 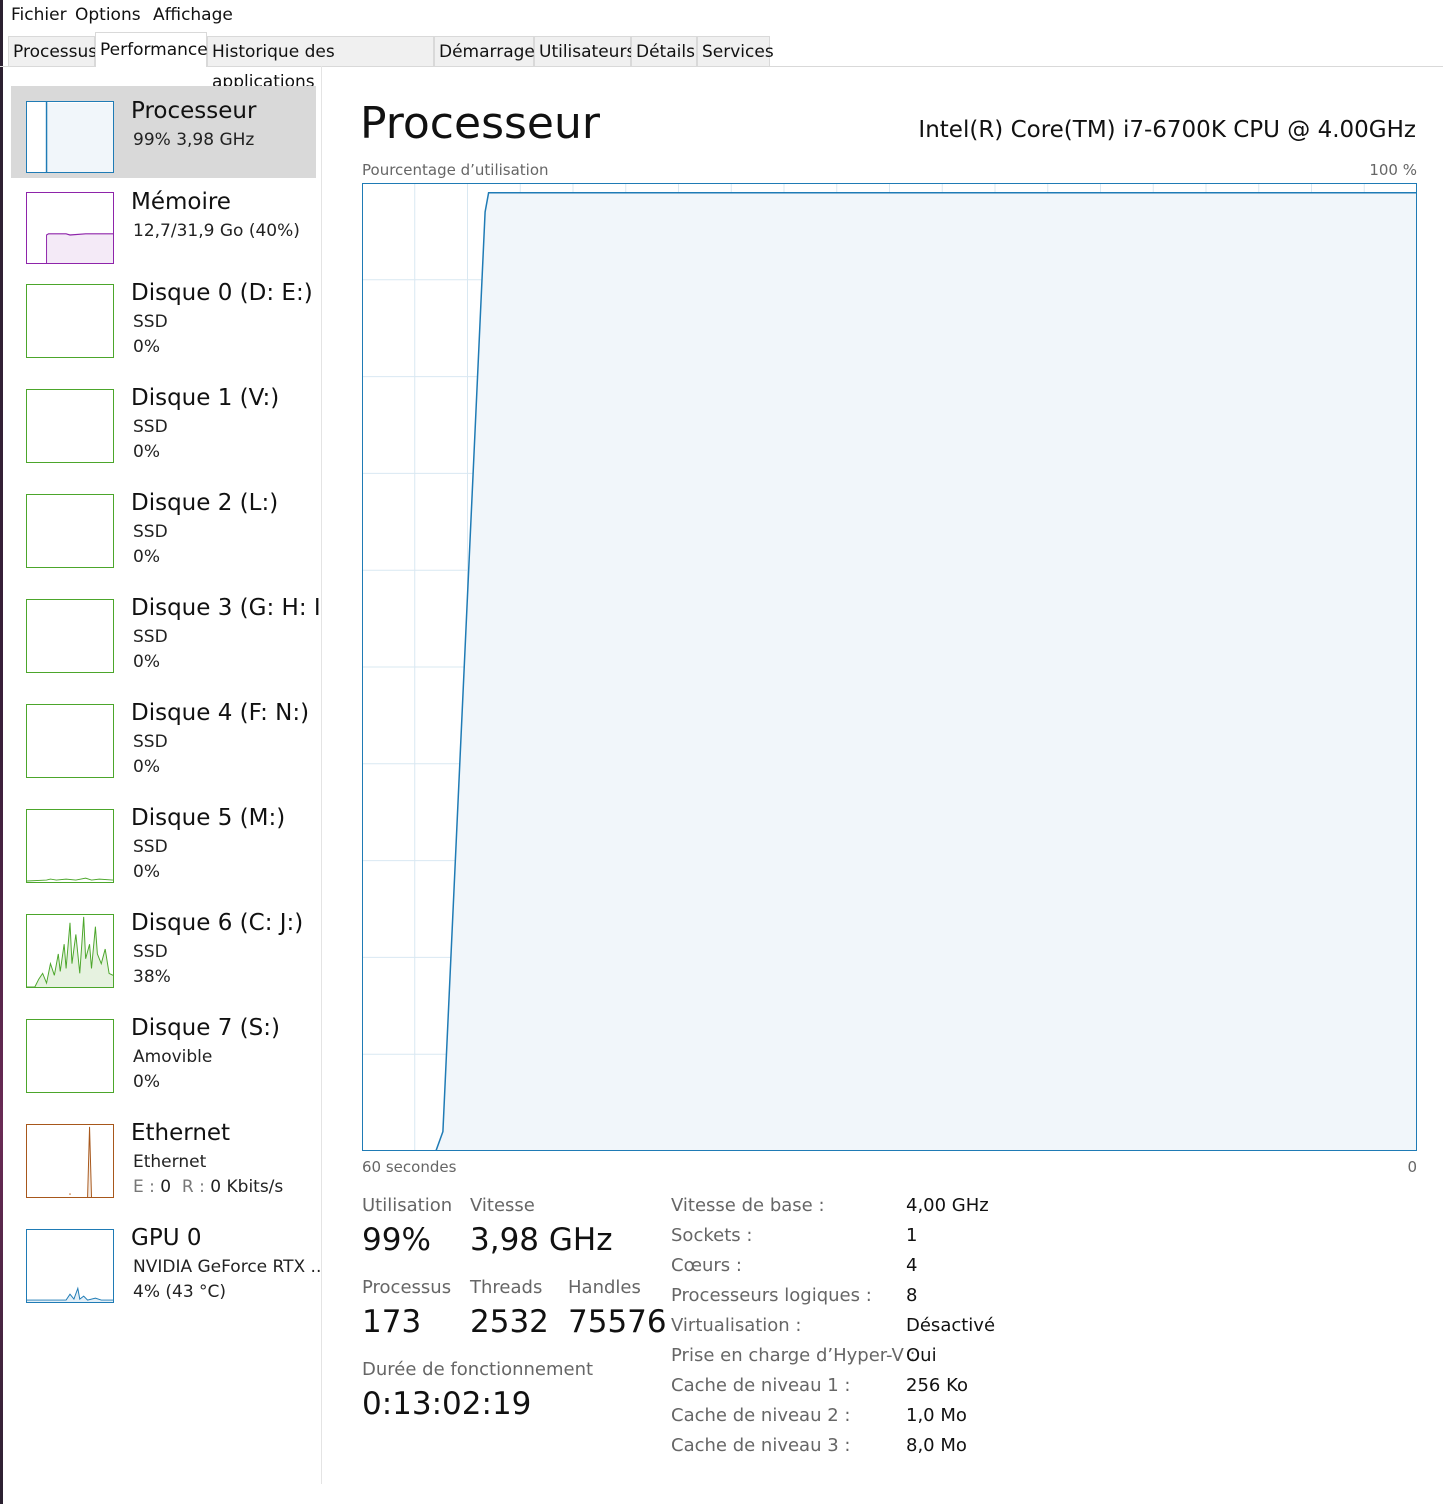 I want to click on menu-fichier: Fichier, so click(x=39, y=15).